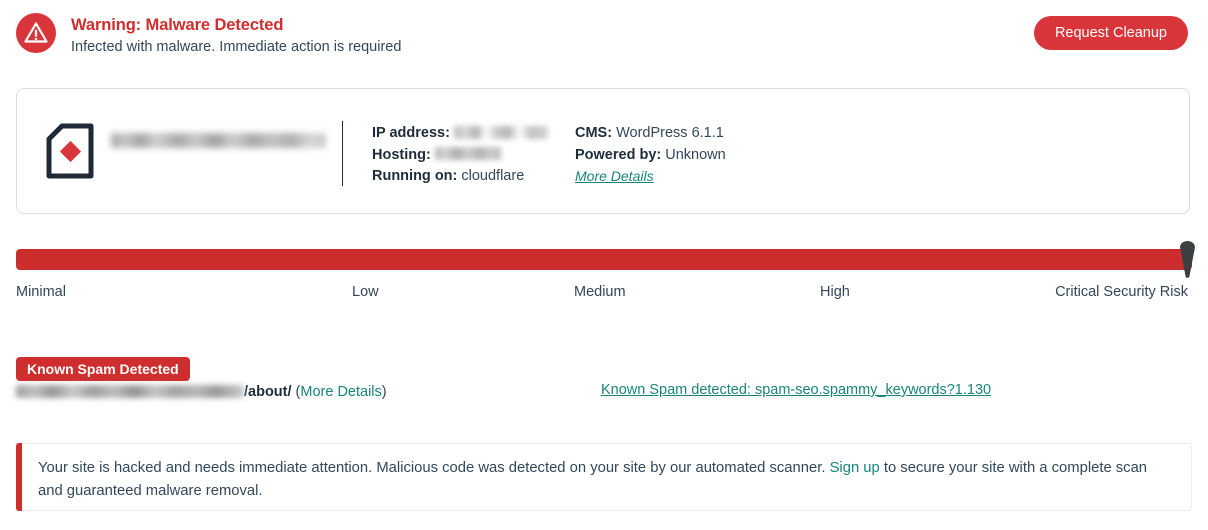 The height and width of the screenshot is (530, 1208). I want to click on site-logo-icon, so click(70, 151).